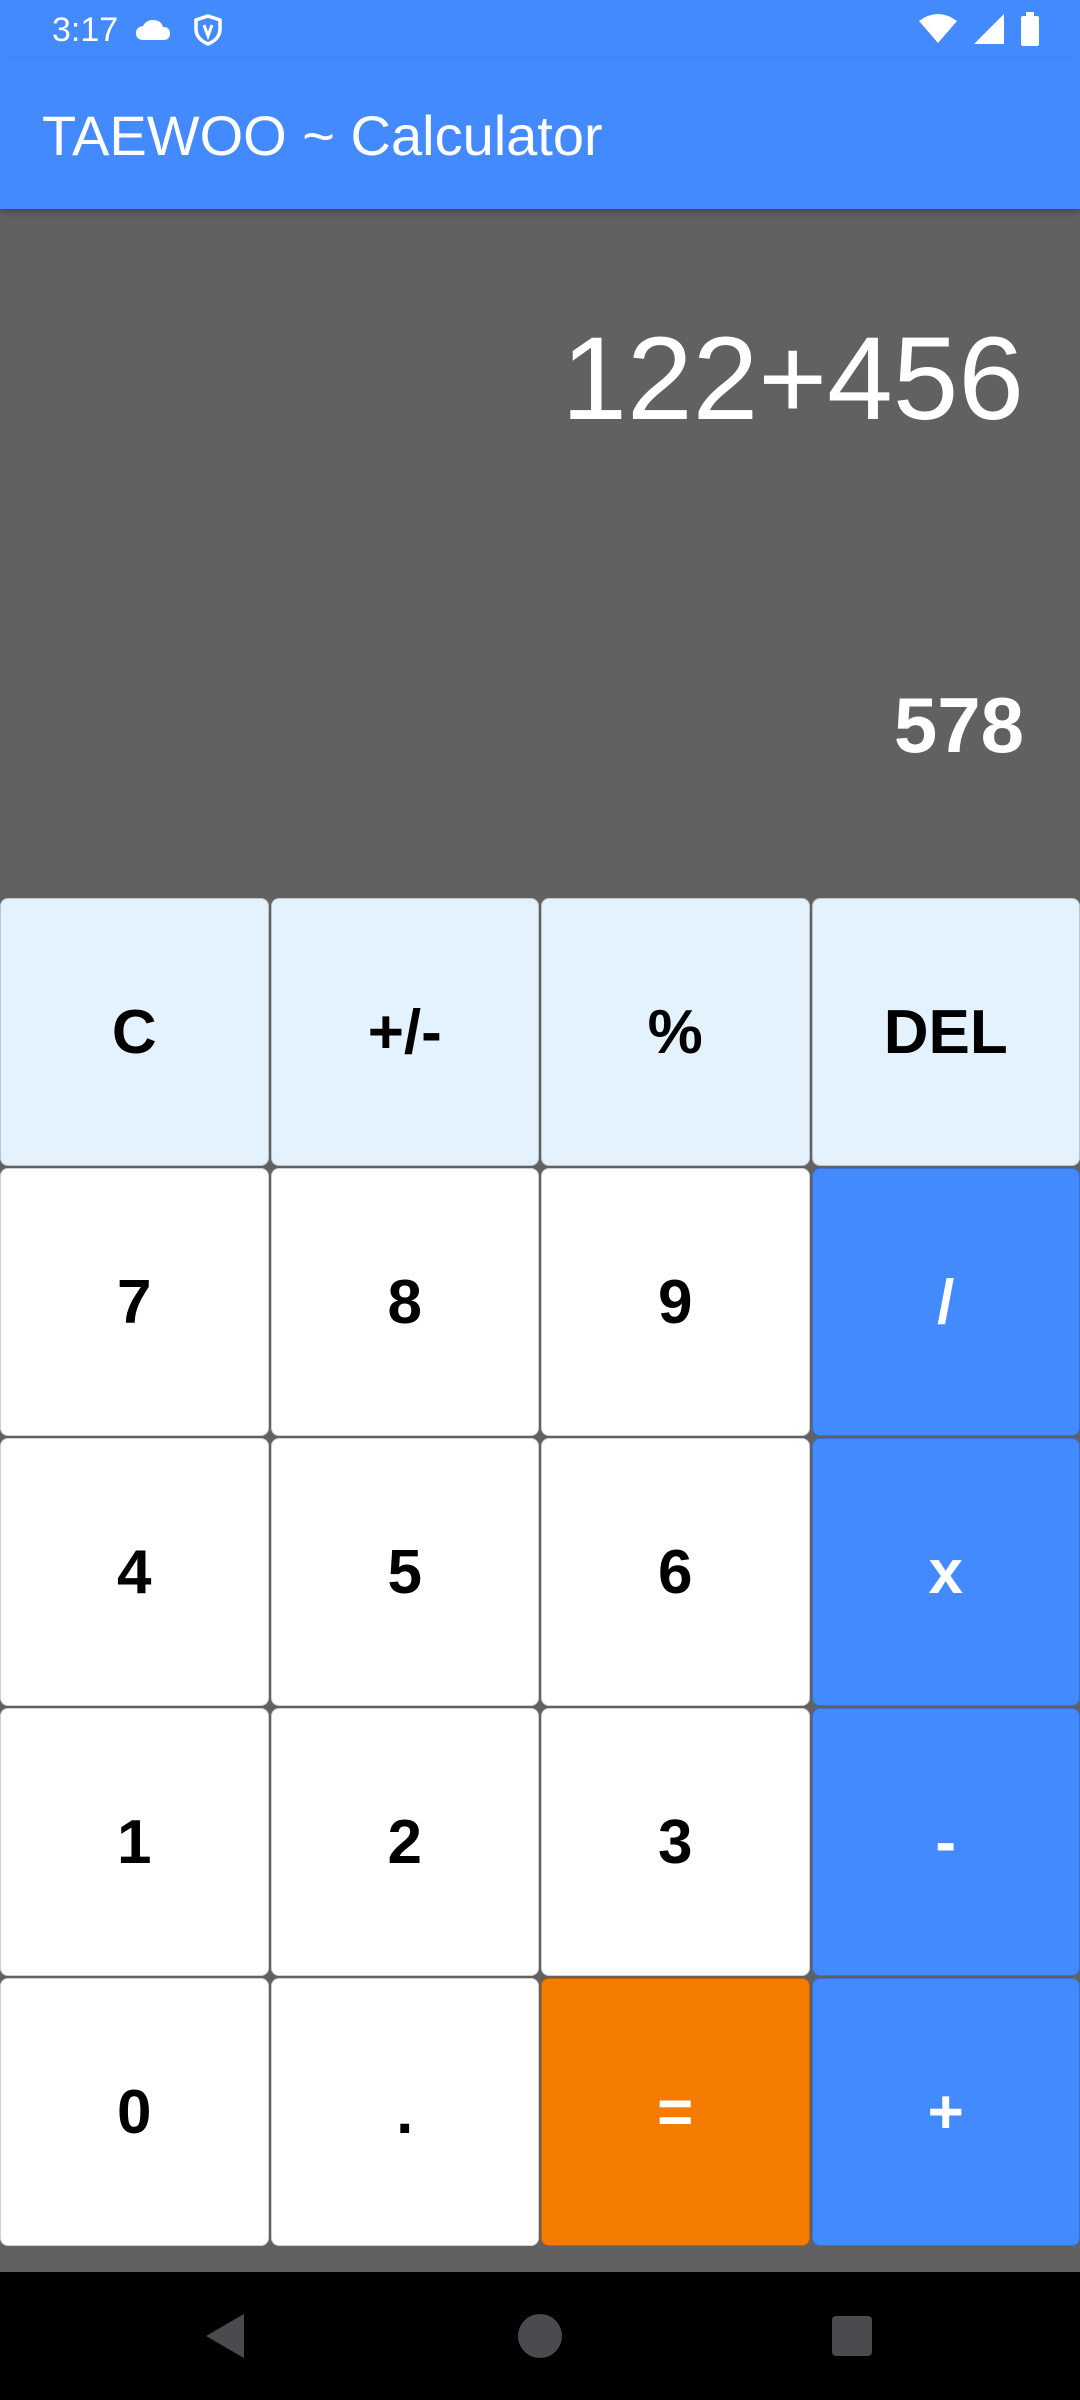  I want to click on app-bar: TAEWOO ~ Calculator, so click(540, 134).